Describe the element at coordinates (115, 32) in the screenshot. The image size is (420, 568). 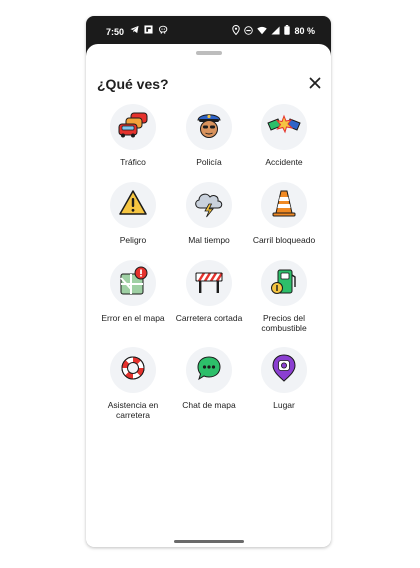
I see `status-time: 7:50` at that location.